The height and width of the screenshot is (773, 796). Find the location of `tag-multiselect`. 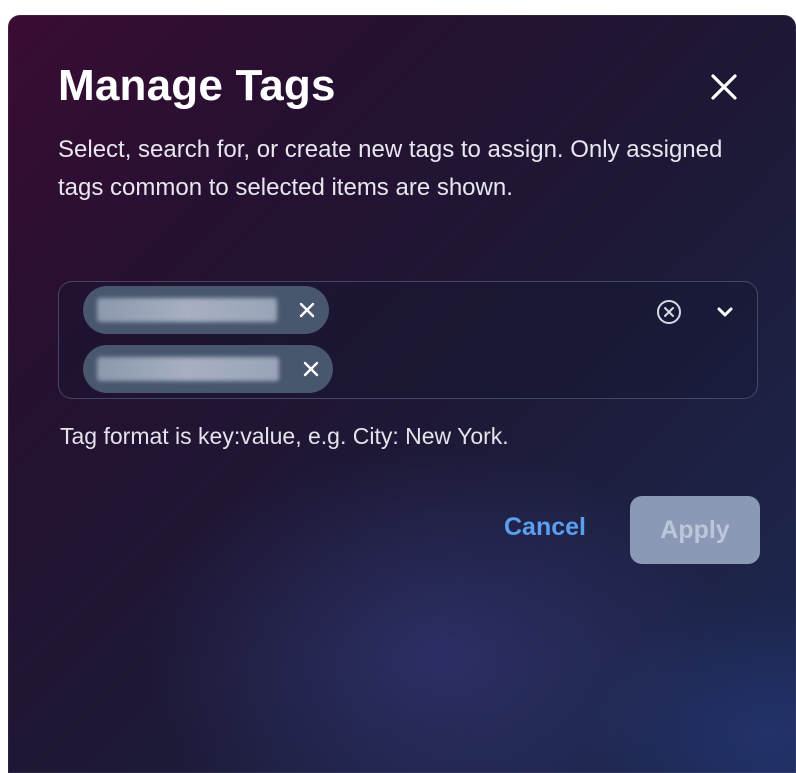

tag-multiselect is located at coordinates (408, 340).